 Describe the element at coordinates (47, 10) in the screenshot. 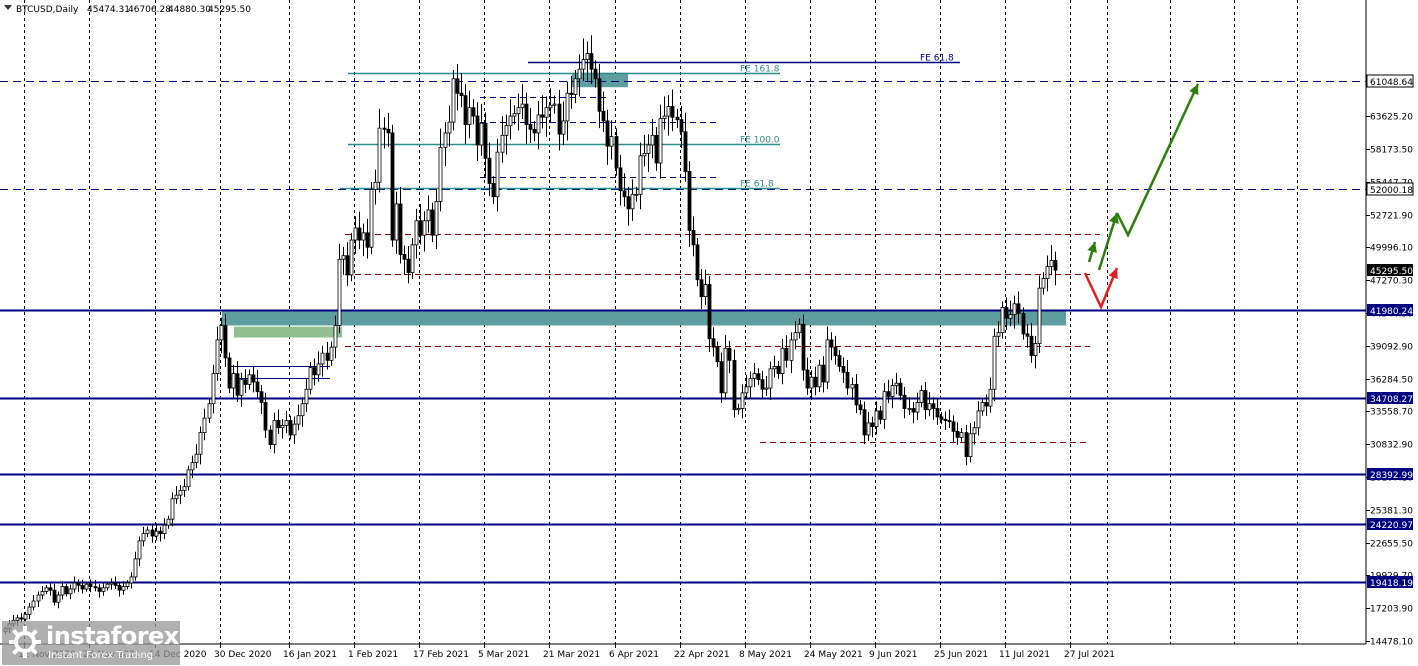

I see `symbol-label: BTCUSD,Daily` at that location.